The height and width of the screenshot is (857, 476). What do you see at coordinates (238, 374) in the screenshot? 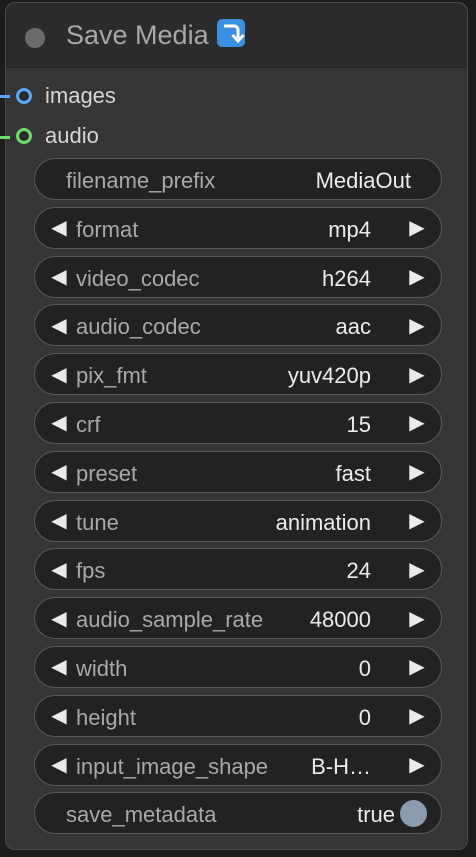
I see `widget-pix-fmt: ◀ pix_fmt yuv420p ▶` at bounding box center [238, 374].